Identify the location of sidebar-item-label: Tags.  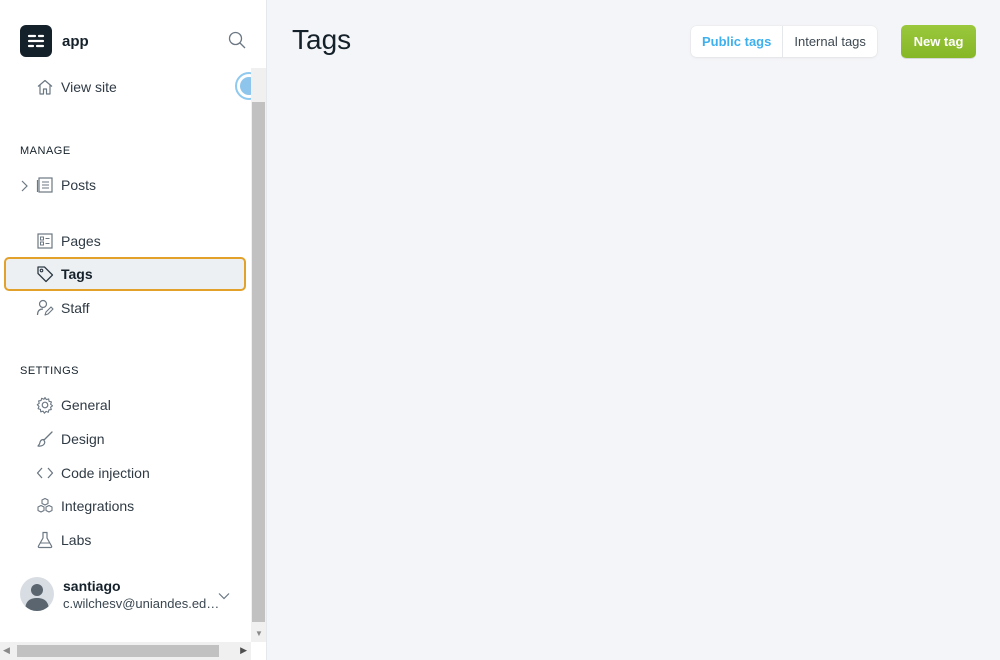
(77, 274).